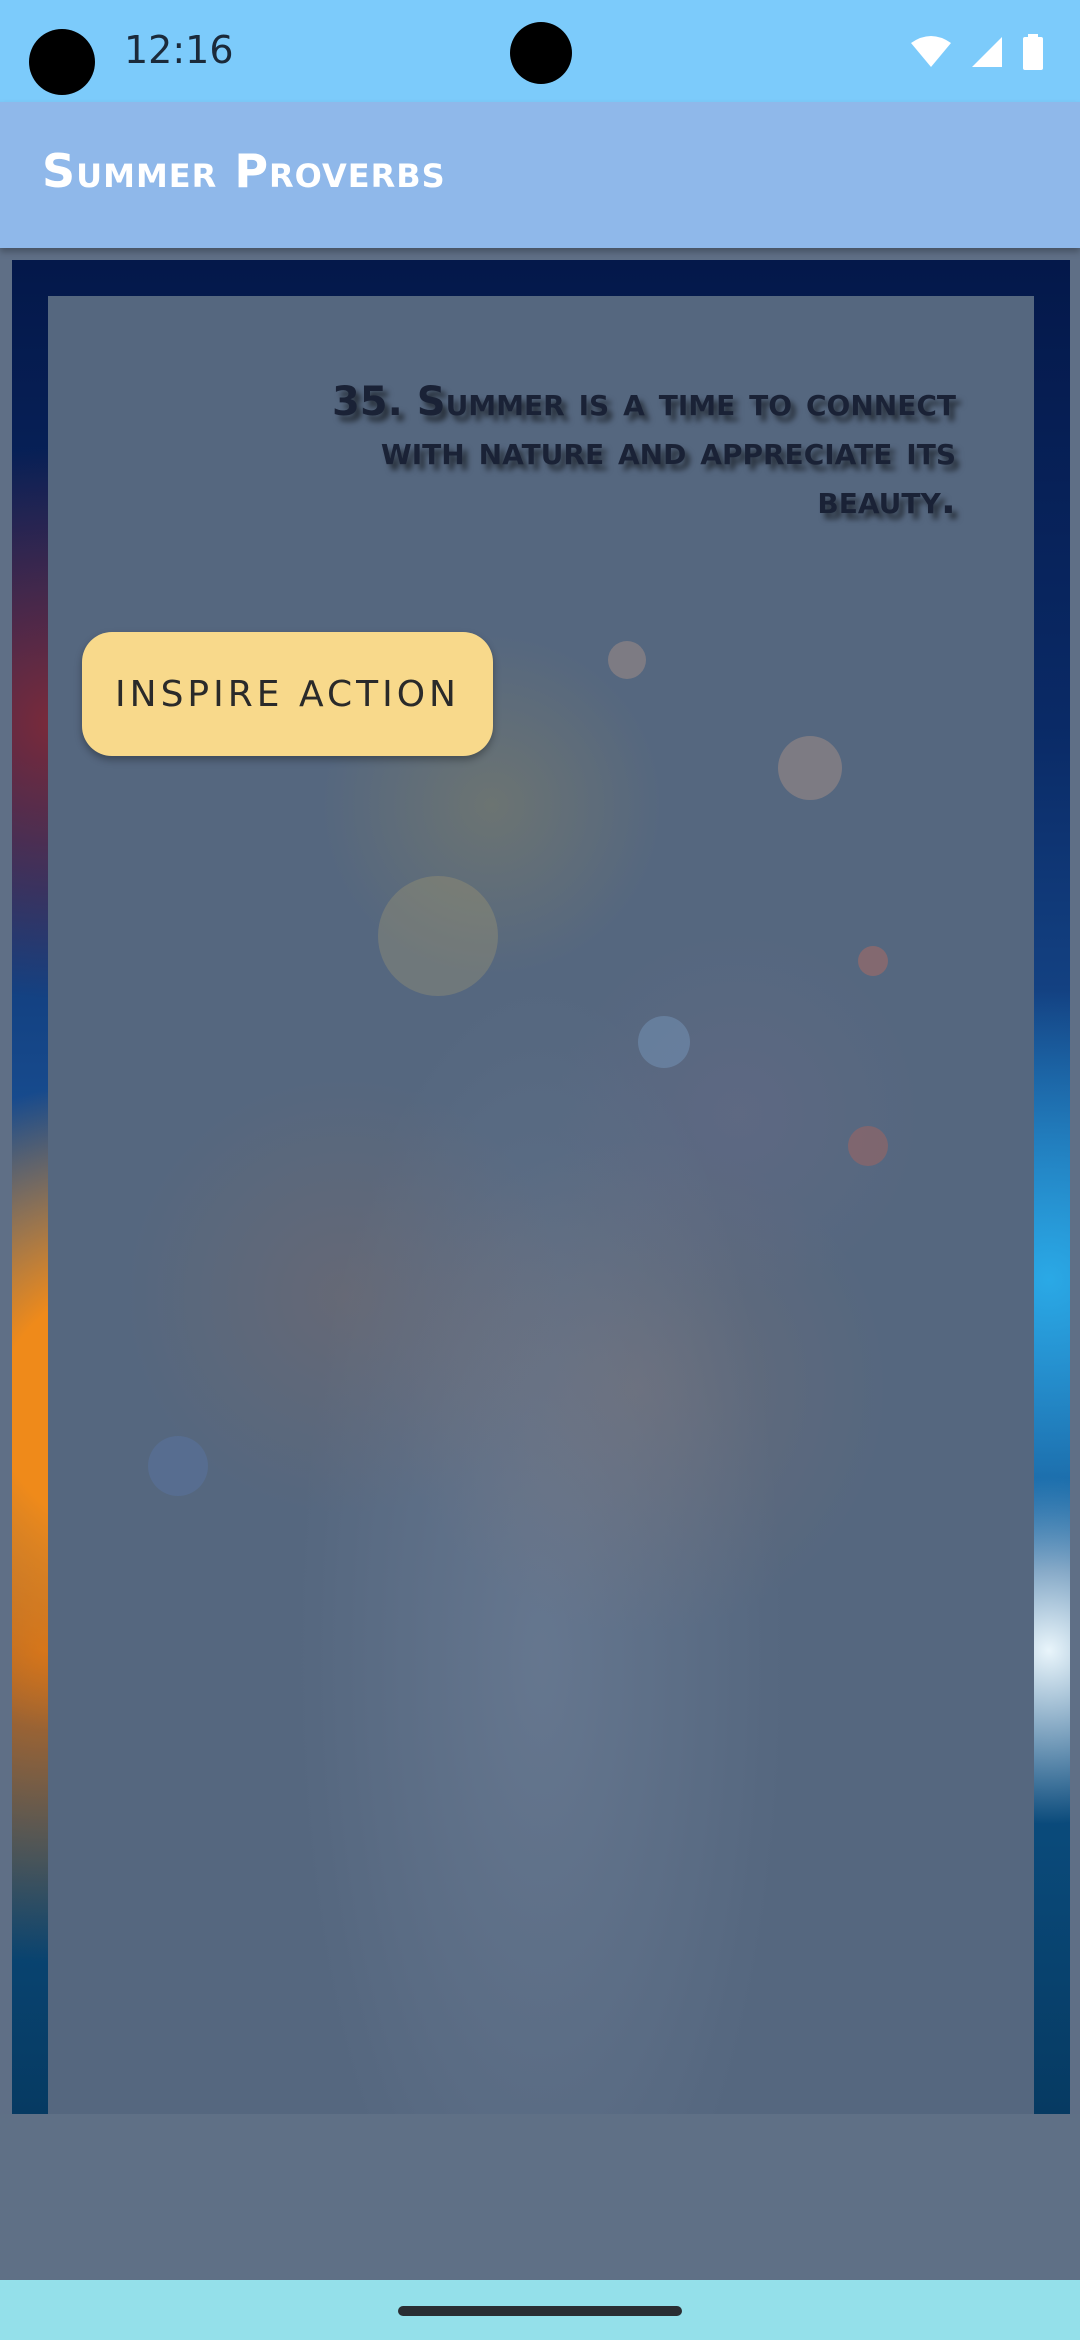 This screenshot has height=2340, width=1080. Describe the element at coordinates (287, 694) in the screenshot. I see `inspire-action-button: INSPIRE ACTION` at that location.